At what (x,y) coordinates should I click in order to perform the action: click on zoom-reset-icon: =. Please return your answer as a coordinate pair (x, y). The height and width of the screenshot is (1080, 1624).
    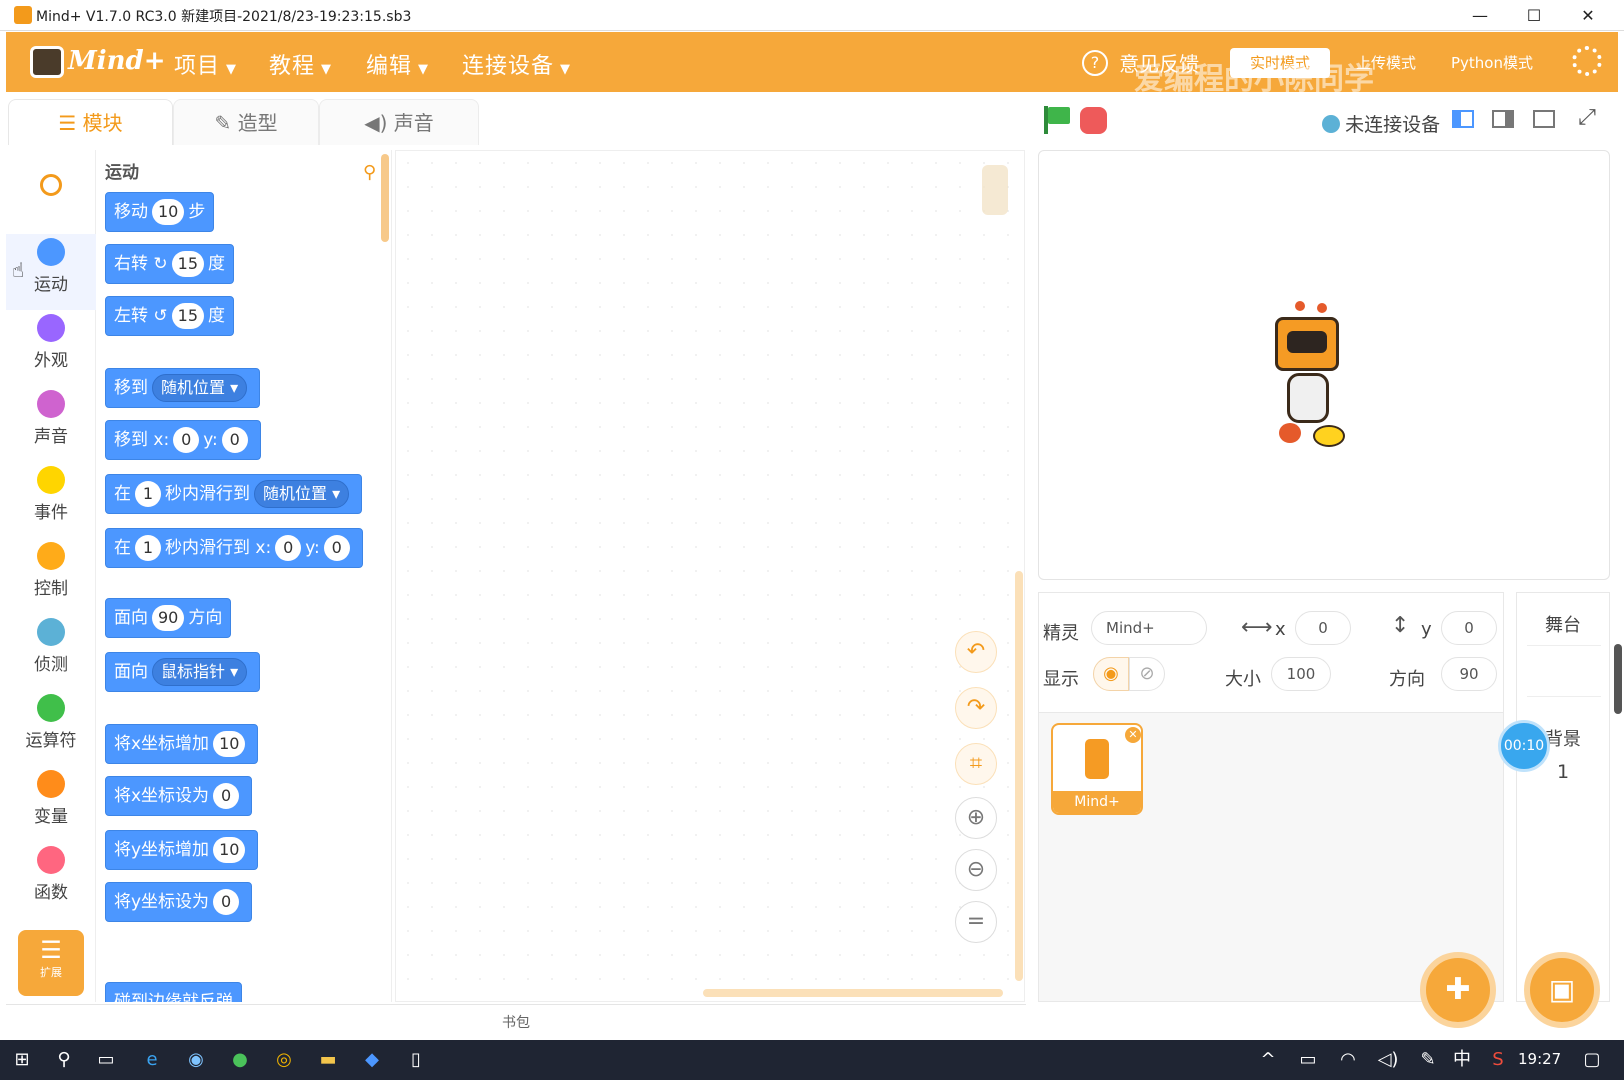
    Looking at the image, I should click on (976, 922).